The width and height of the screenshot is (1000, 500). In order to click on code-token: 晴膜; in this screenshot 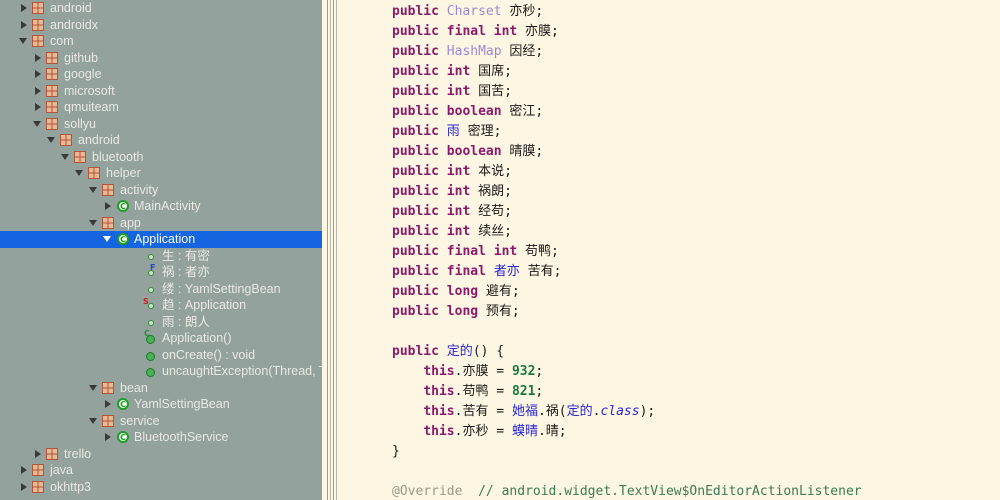, I will do `click(522, 151)`.